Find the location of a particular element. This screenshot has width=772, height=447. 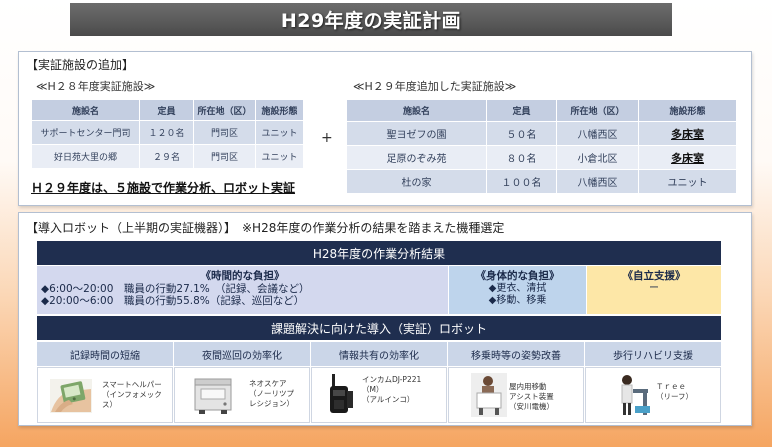

walking-rehab-photo is located at coordinates (635, 395).